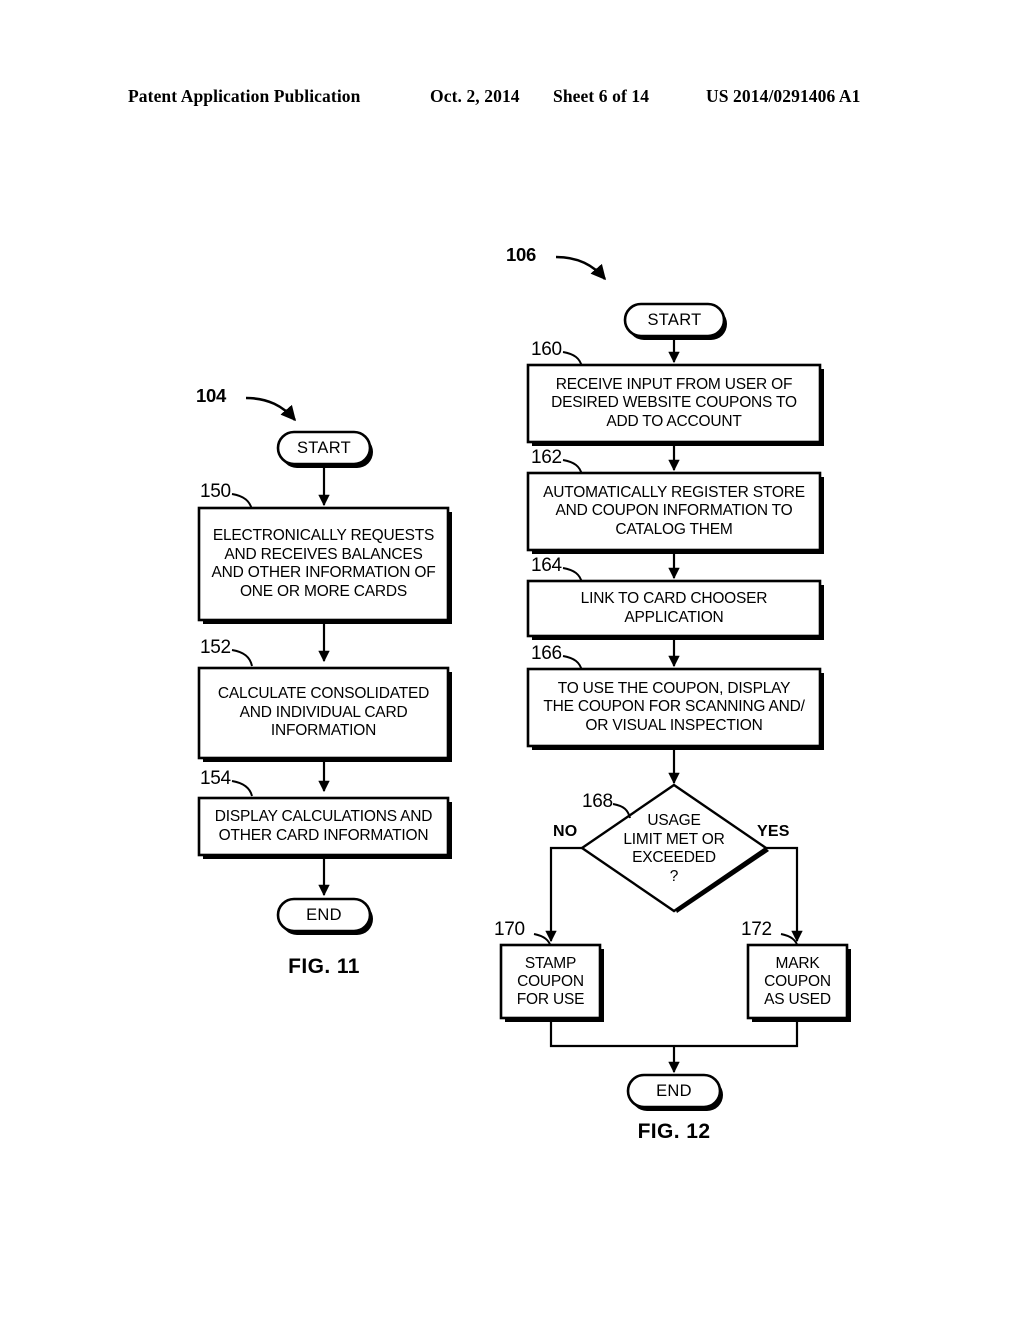 Image resolution: width=1024 pixels, height=1320 pixels. What do you see at coordinates (674, 848) in the screenshot?
I see `decision-168-text: USAGE LIMIT MET OR EXCEEDED ?` at bounding box center [674, 848].